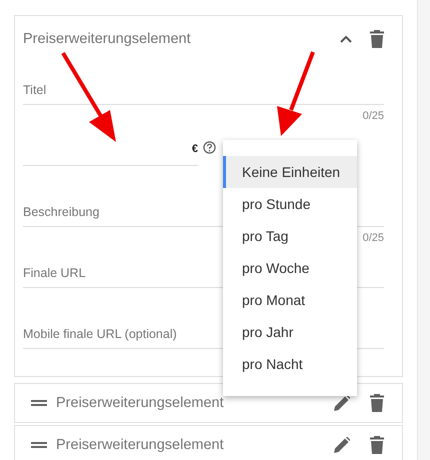 The image size is (430, 460). Describe the element at coordinates (290, 364) in the screenshot. I see `menu-option: pro Nacht` at that location.